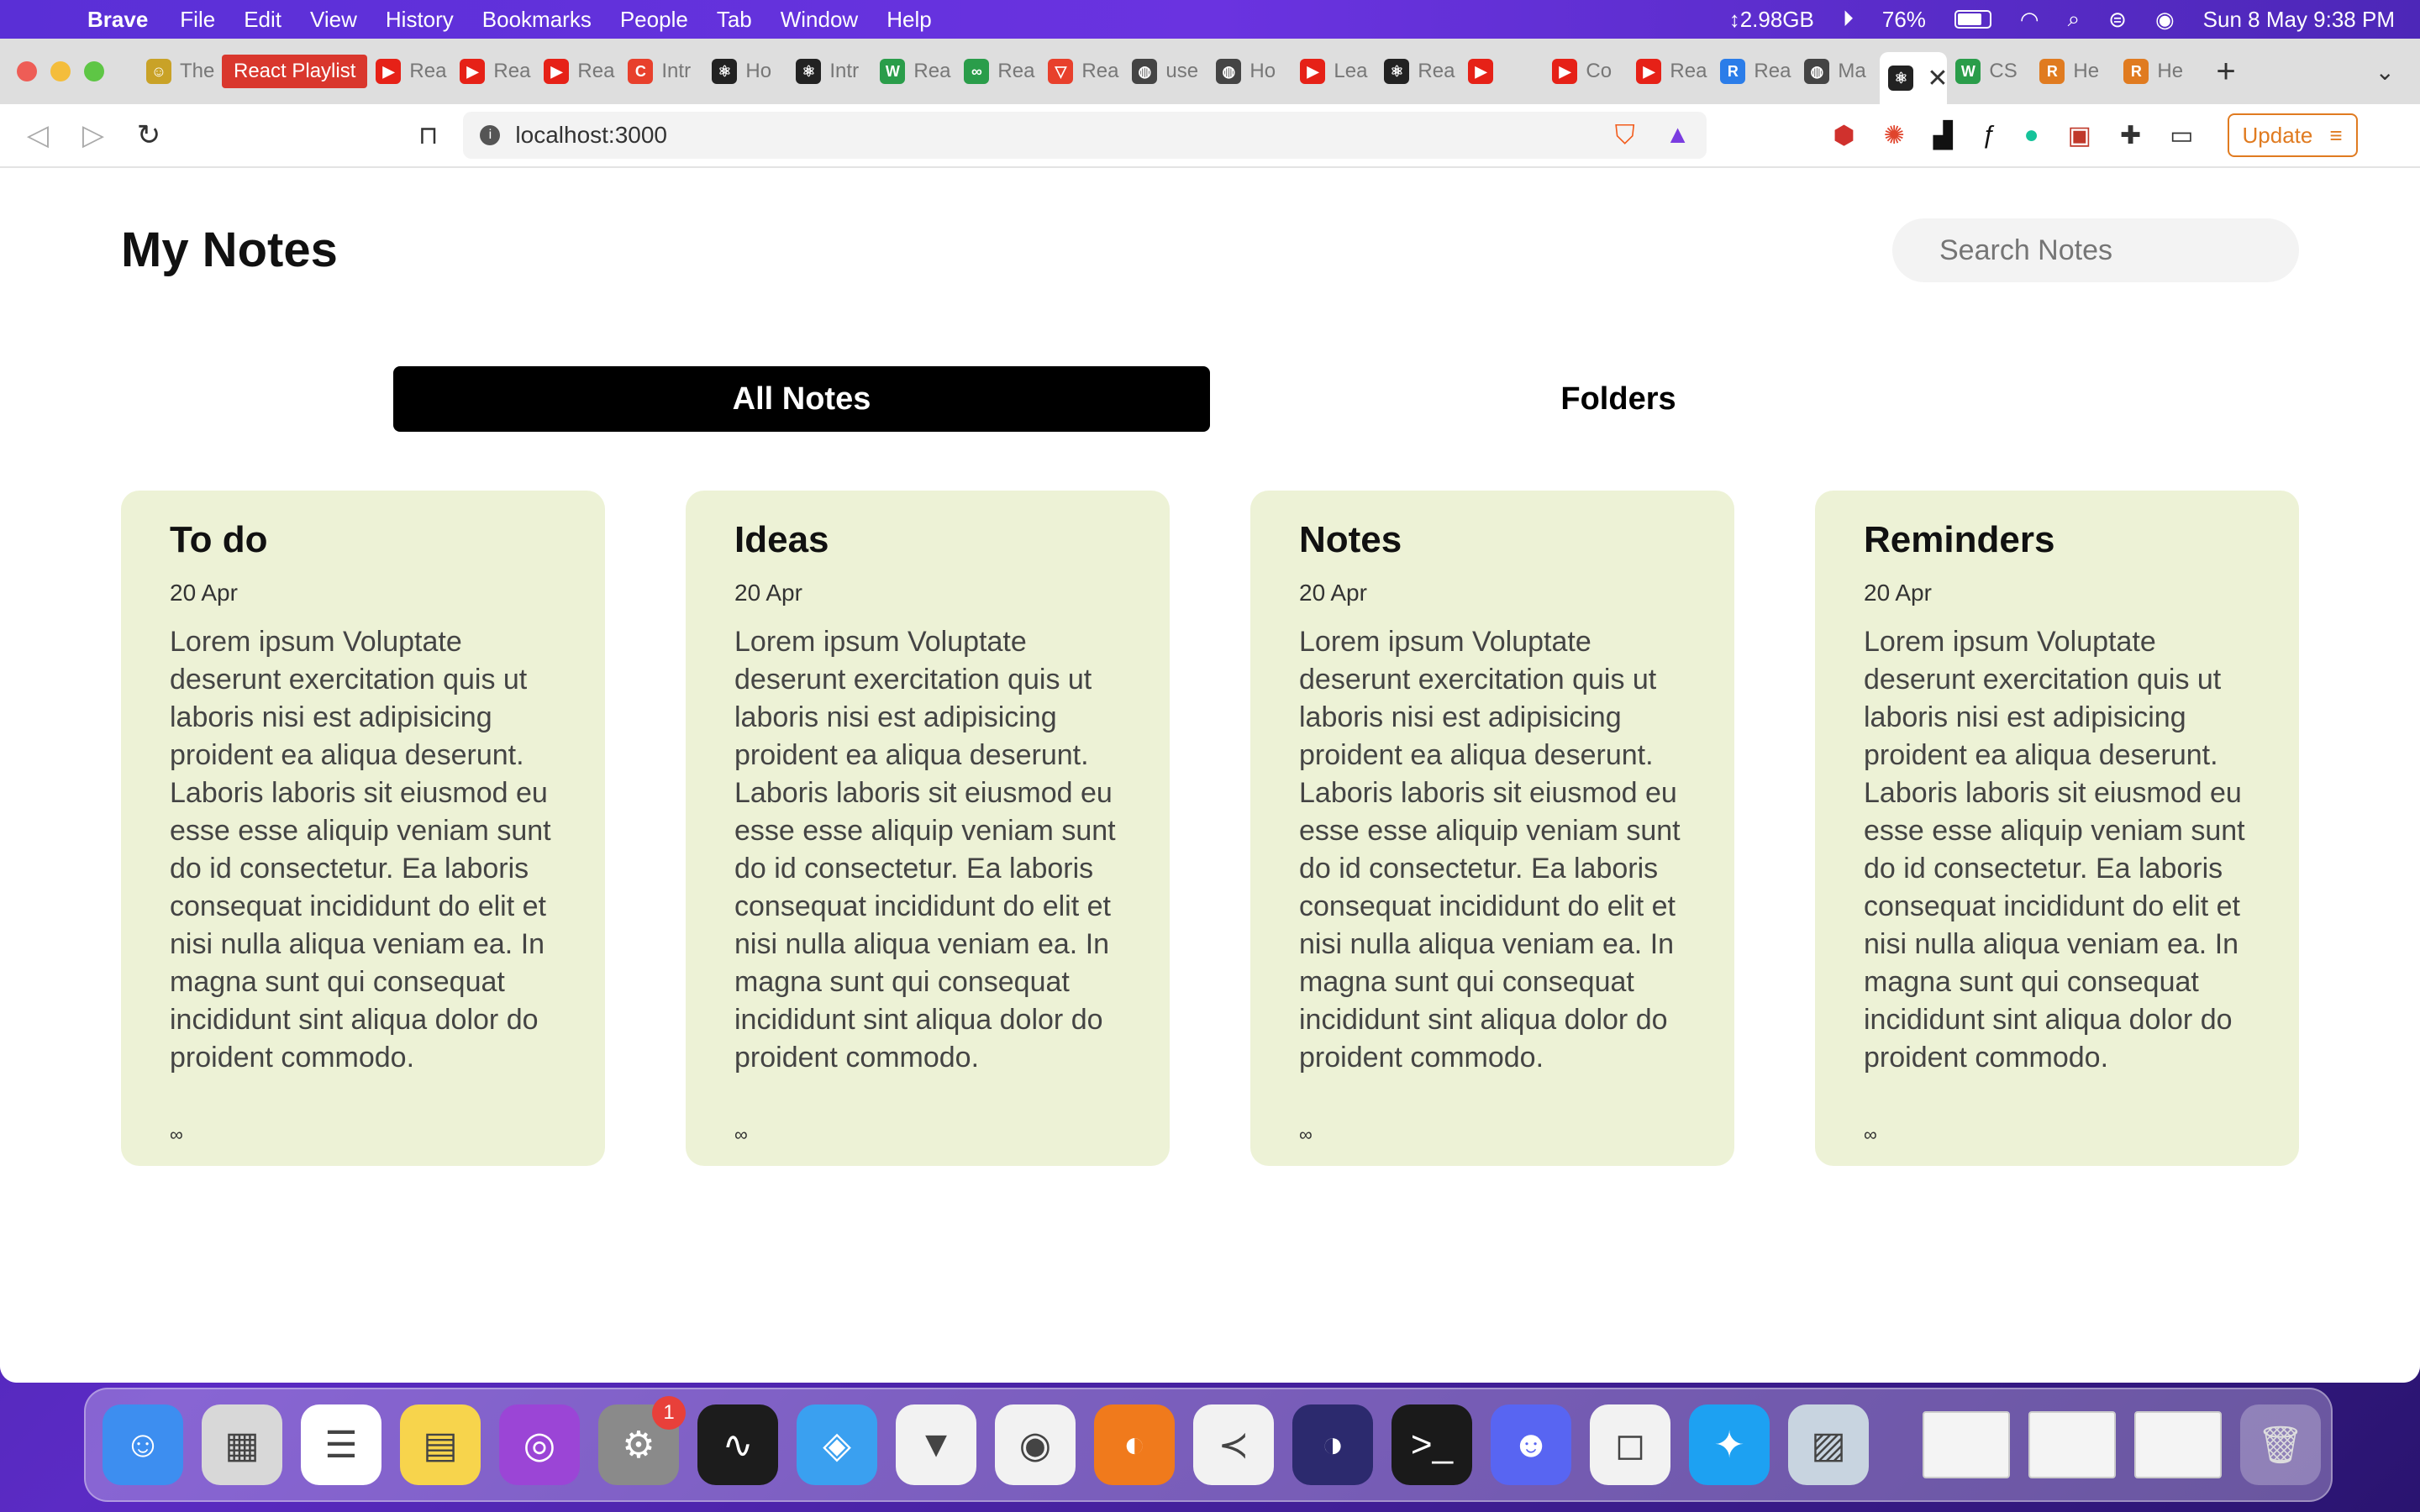  I want to click on browser-tab: W CS, so click(1989, 71).